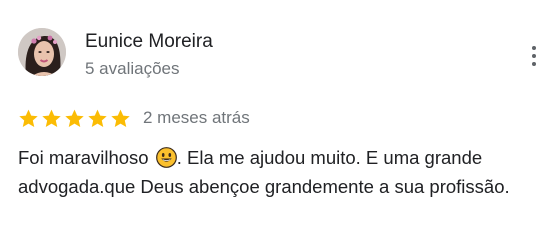 This screenshot has height=244, width=554. I want to click on star-rating, so click(75, 118).